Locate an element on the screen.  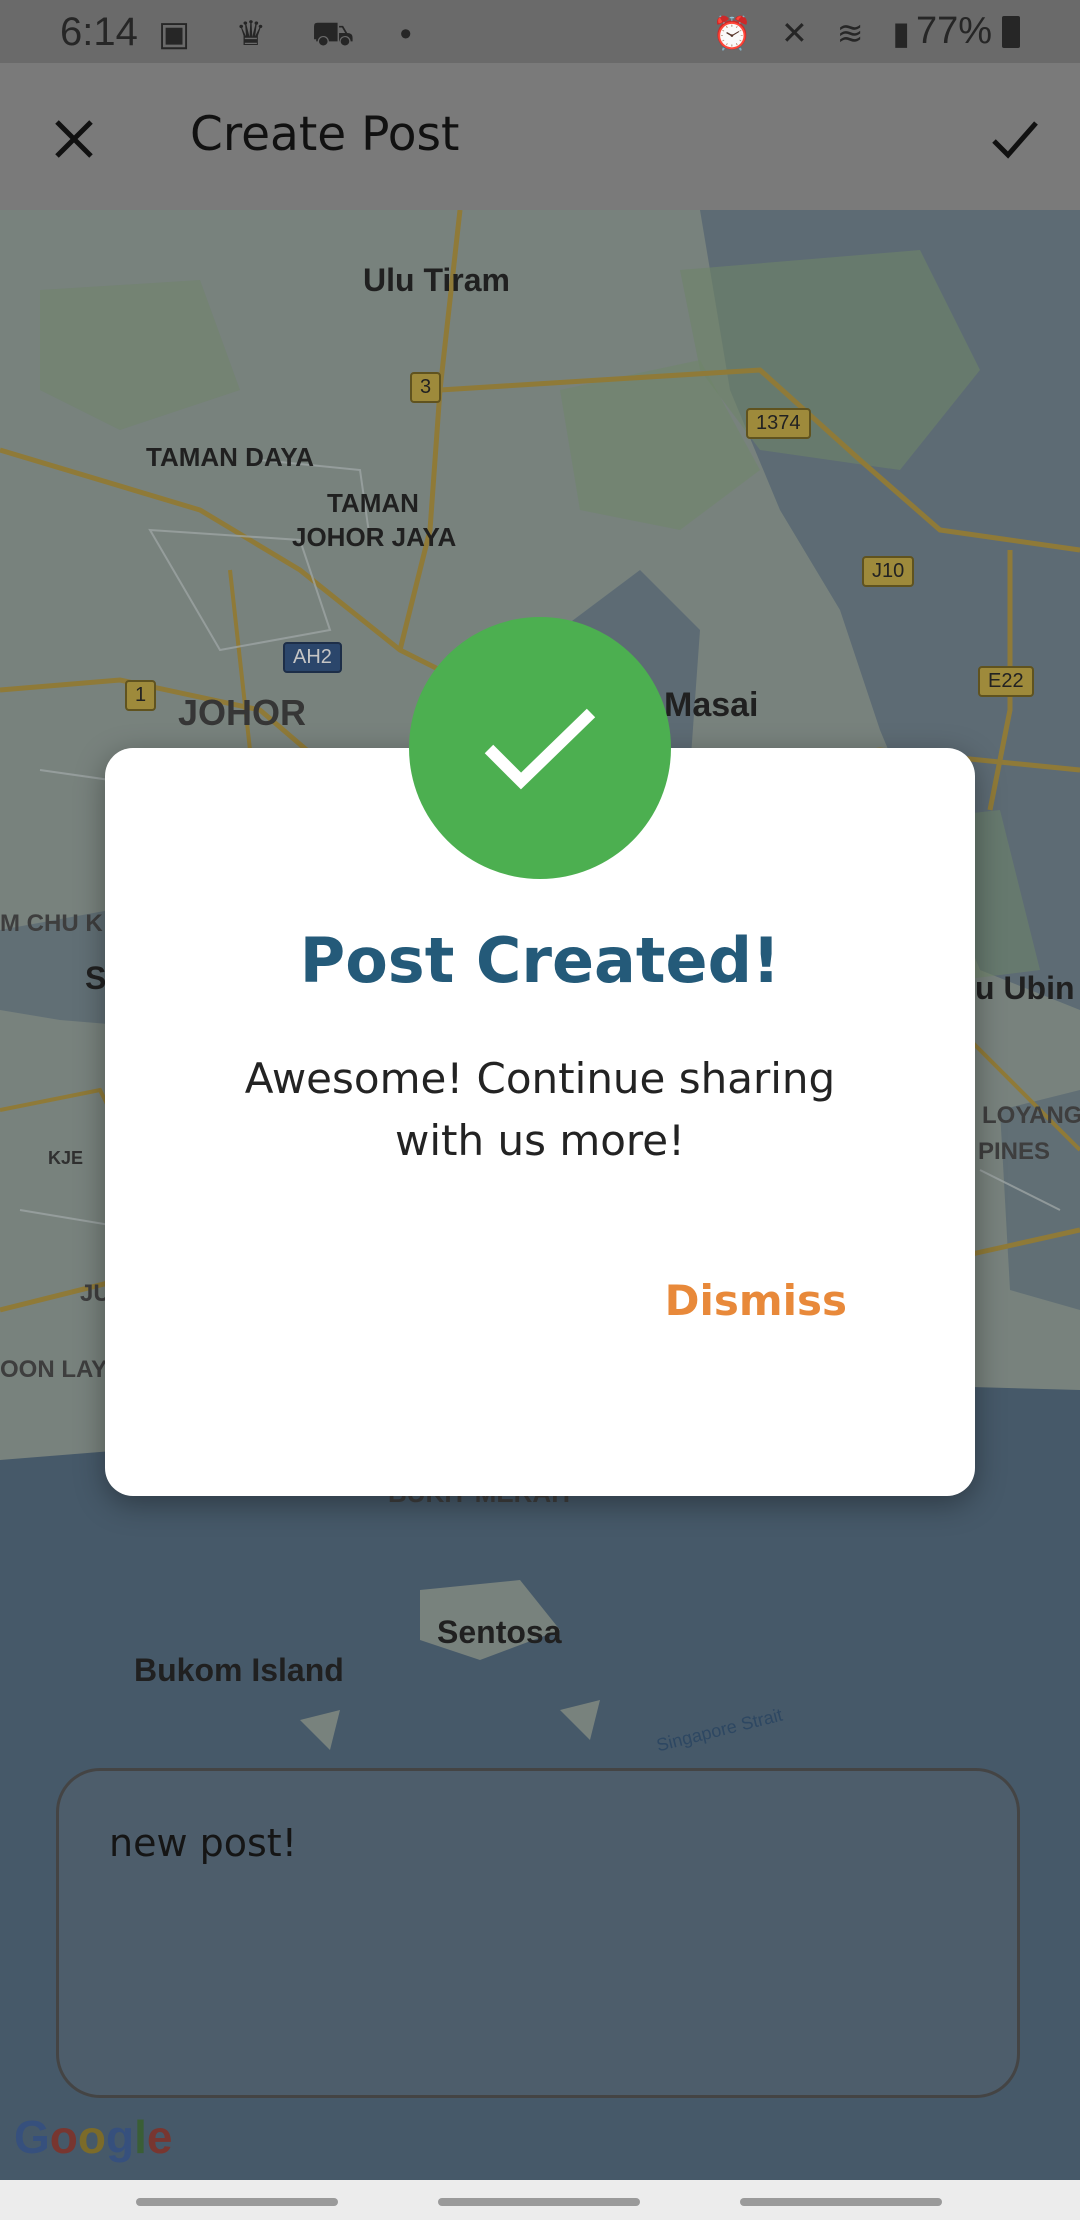
dialog-title: Post Created! is located at coordinates (540, 960).